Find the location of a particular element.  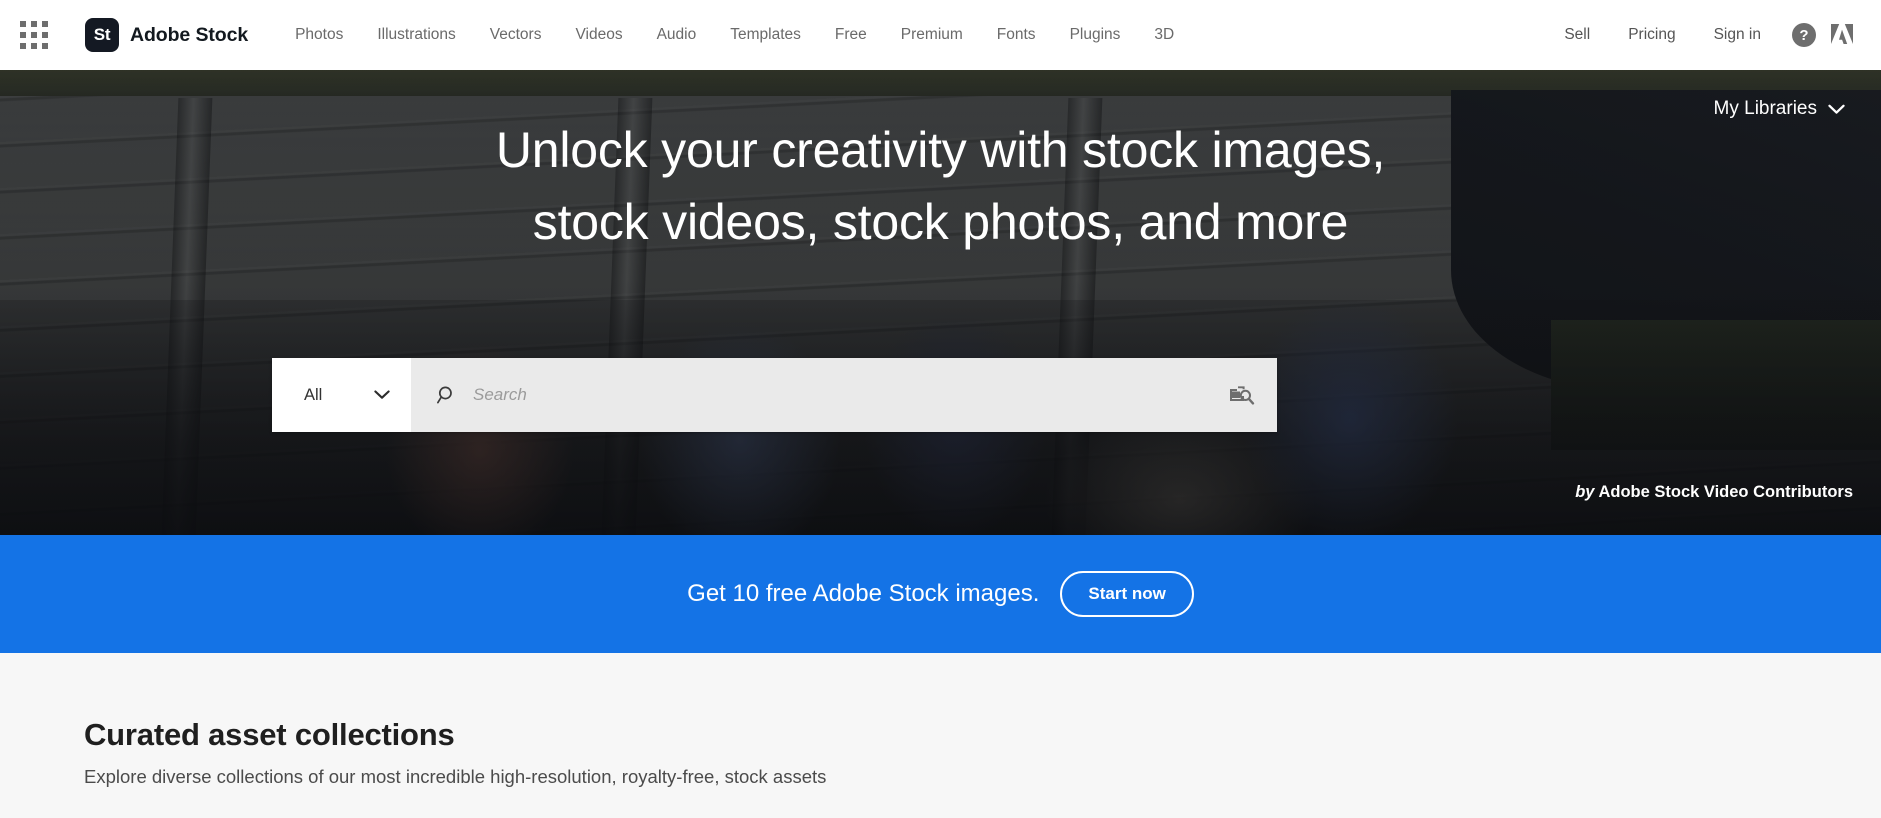

adobe-stock-mark-icon: St is located at coordinates (102, 35).